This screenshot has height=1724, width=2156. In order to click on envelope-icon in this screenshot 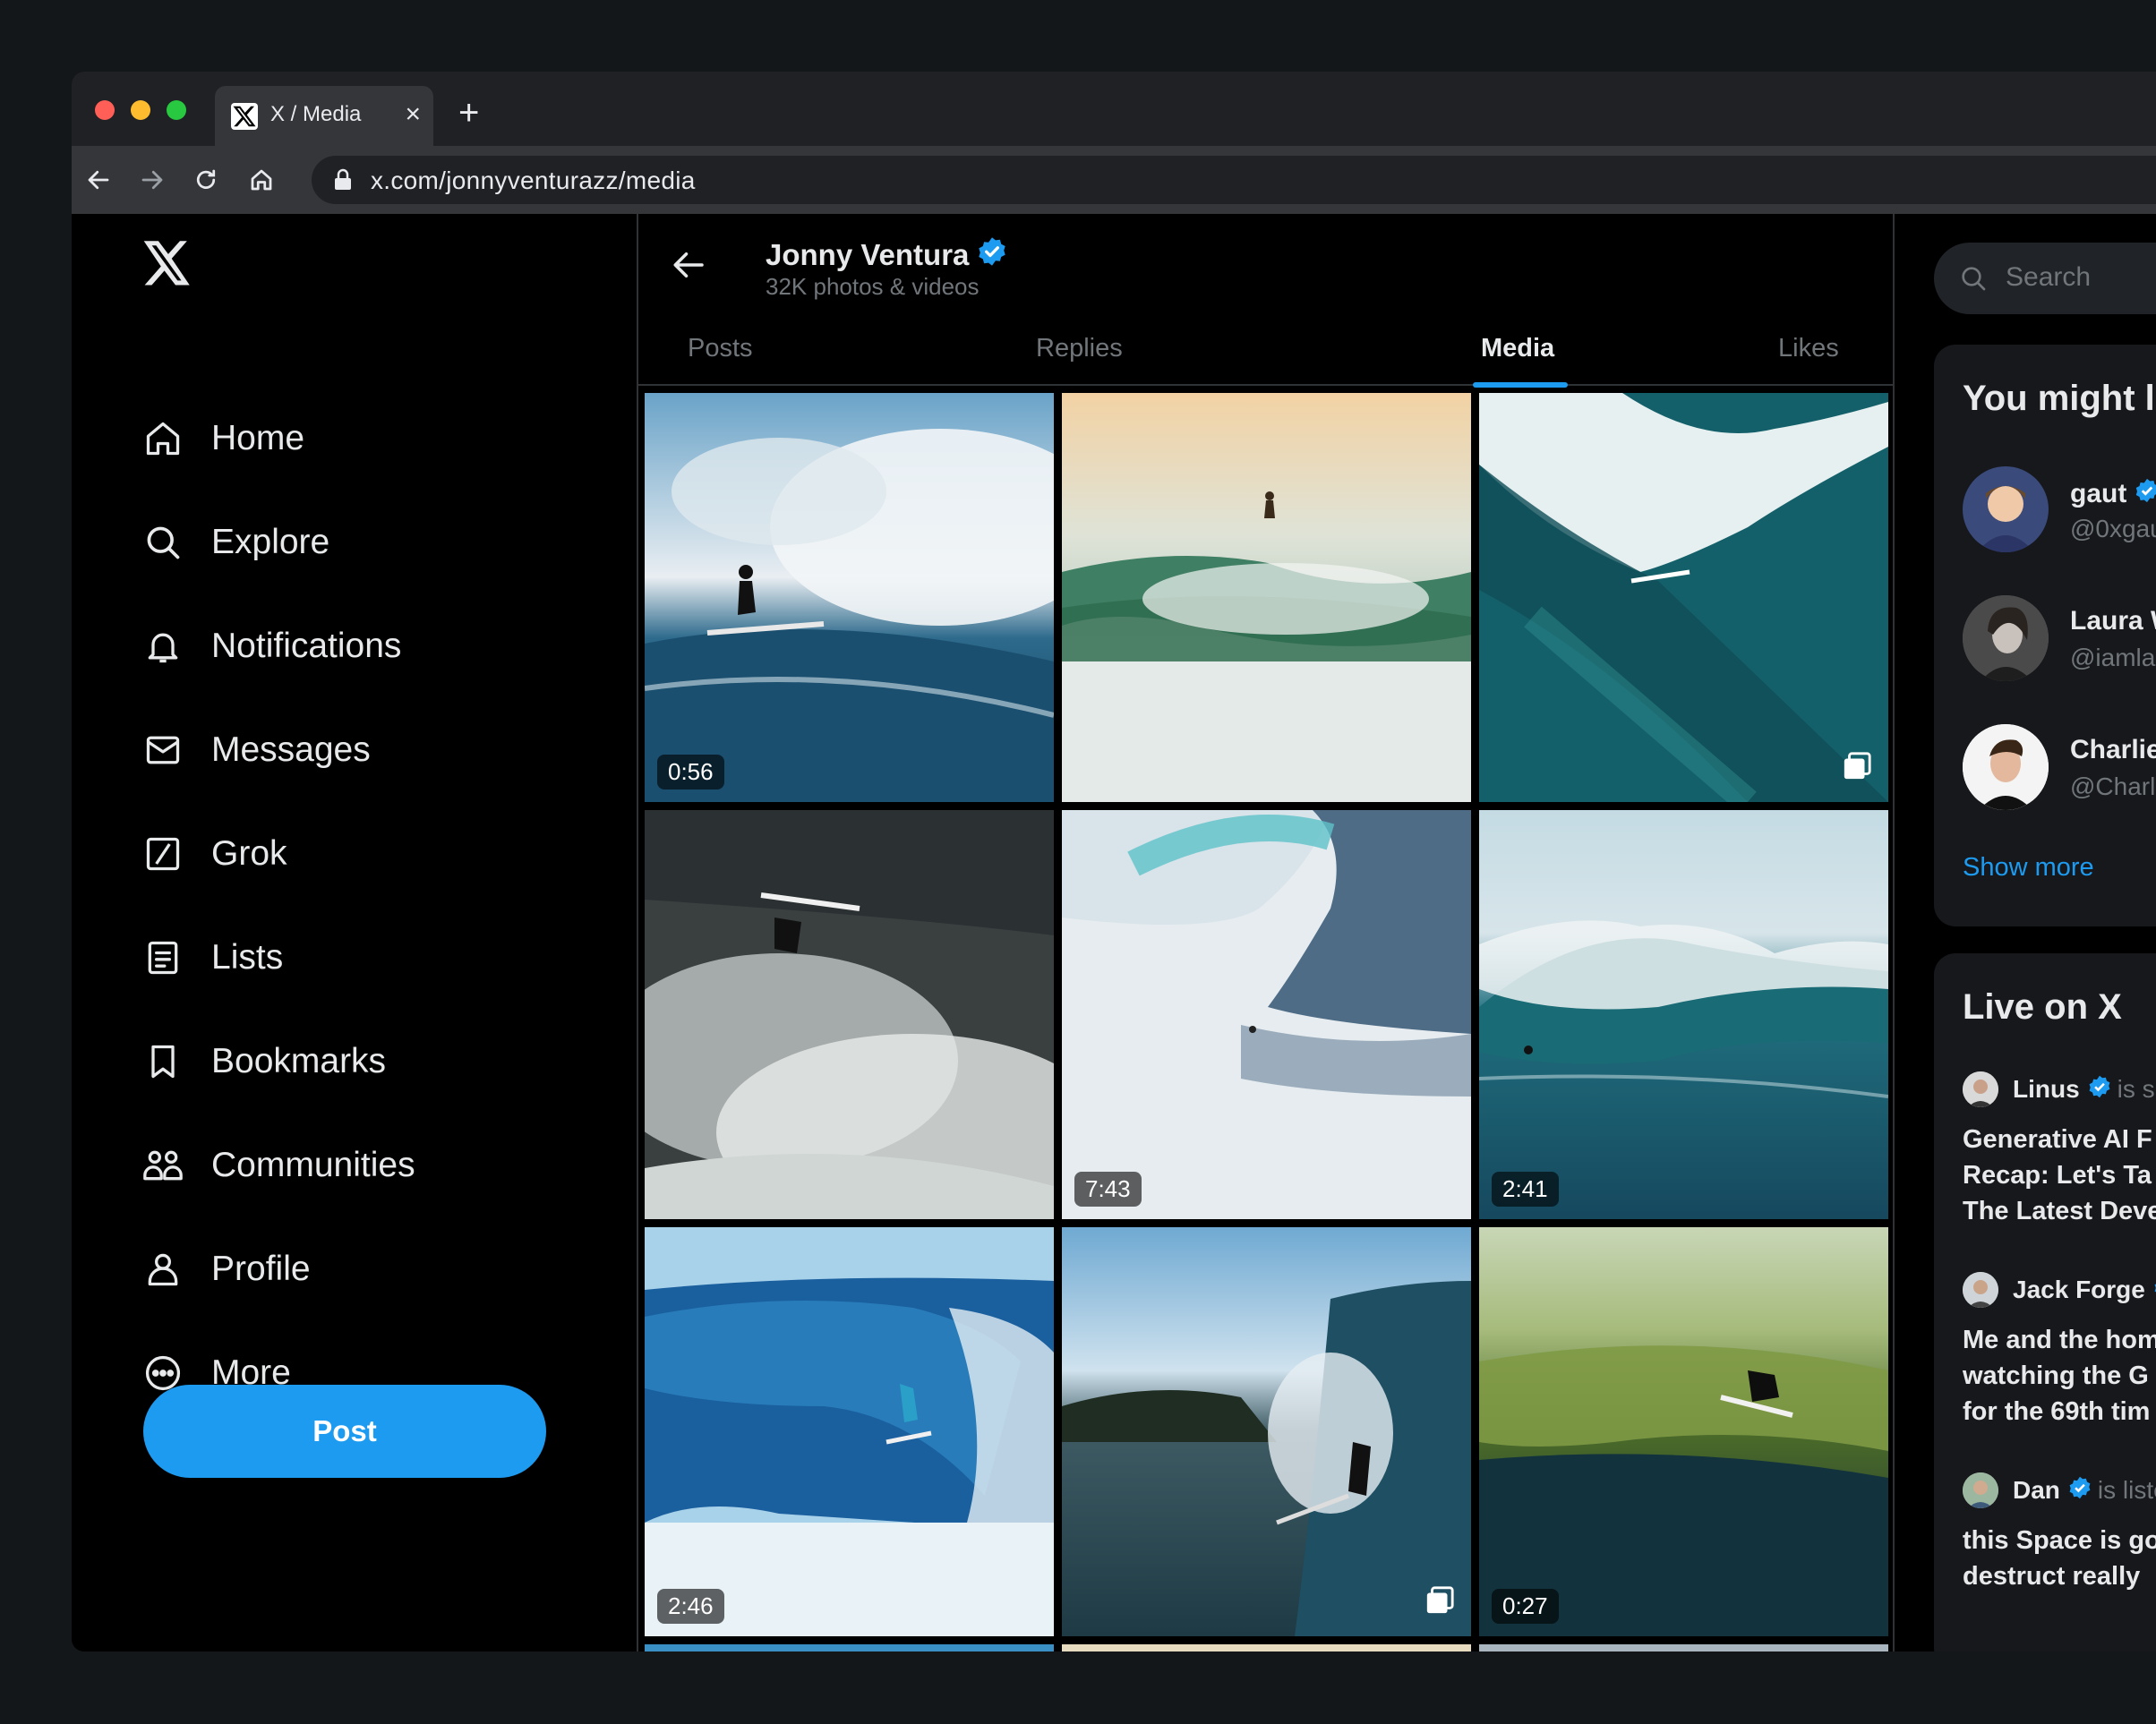, I will do `click(162, 750)`.